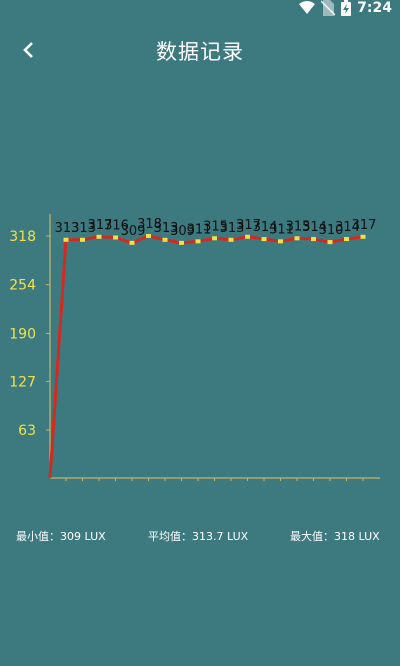  I want to click on page-title: 数据记录, so click(200, 52).